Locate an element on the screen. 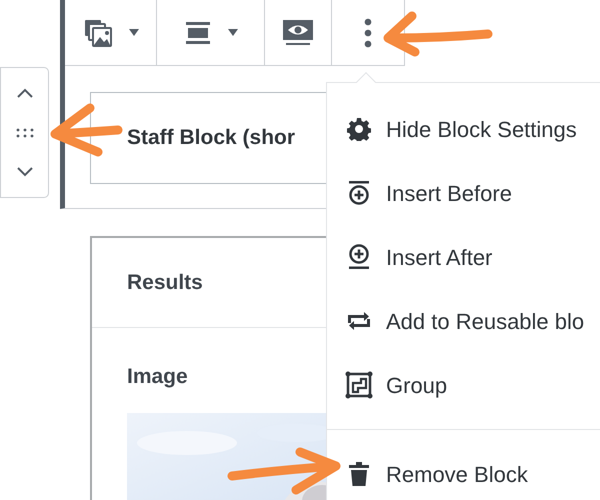  menu-item: Insert After is located at coordinates (463, 257).